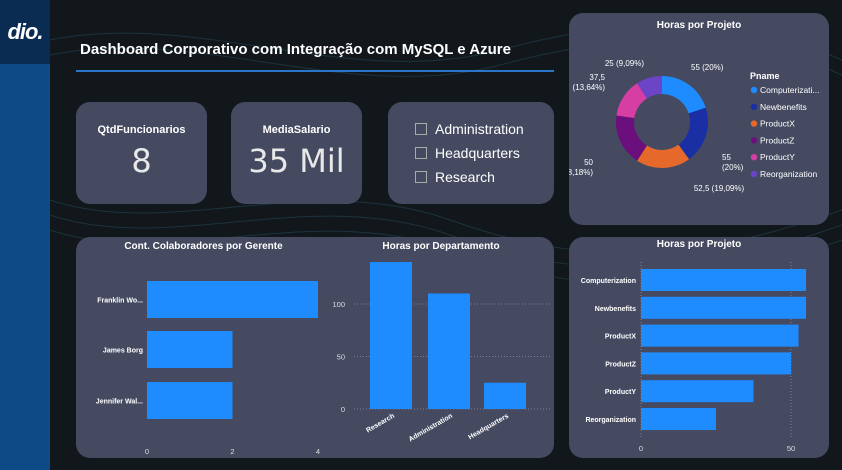 The height and width of the screenshot is (470, 842). Describe the element at coordinates (141, 130) in the screenshot. I see `kpi-label: QtdFuncionarios` at that location.